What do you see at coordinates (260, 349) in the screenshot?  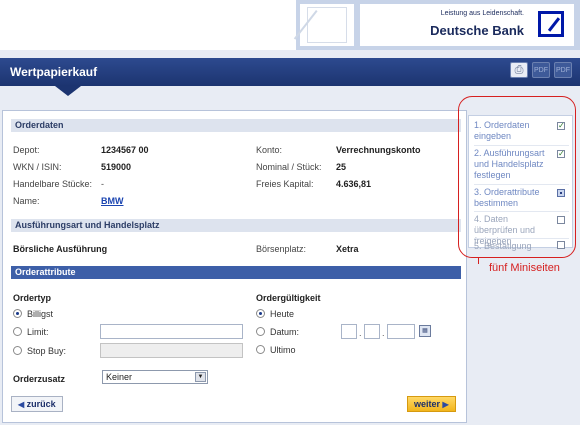 I see `ultimo-radio` at bounding box center [260, 349].